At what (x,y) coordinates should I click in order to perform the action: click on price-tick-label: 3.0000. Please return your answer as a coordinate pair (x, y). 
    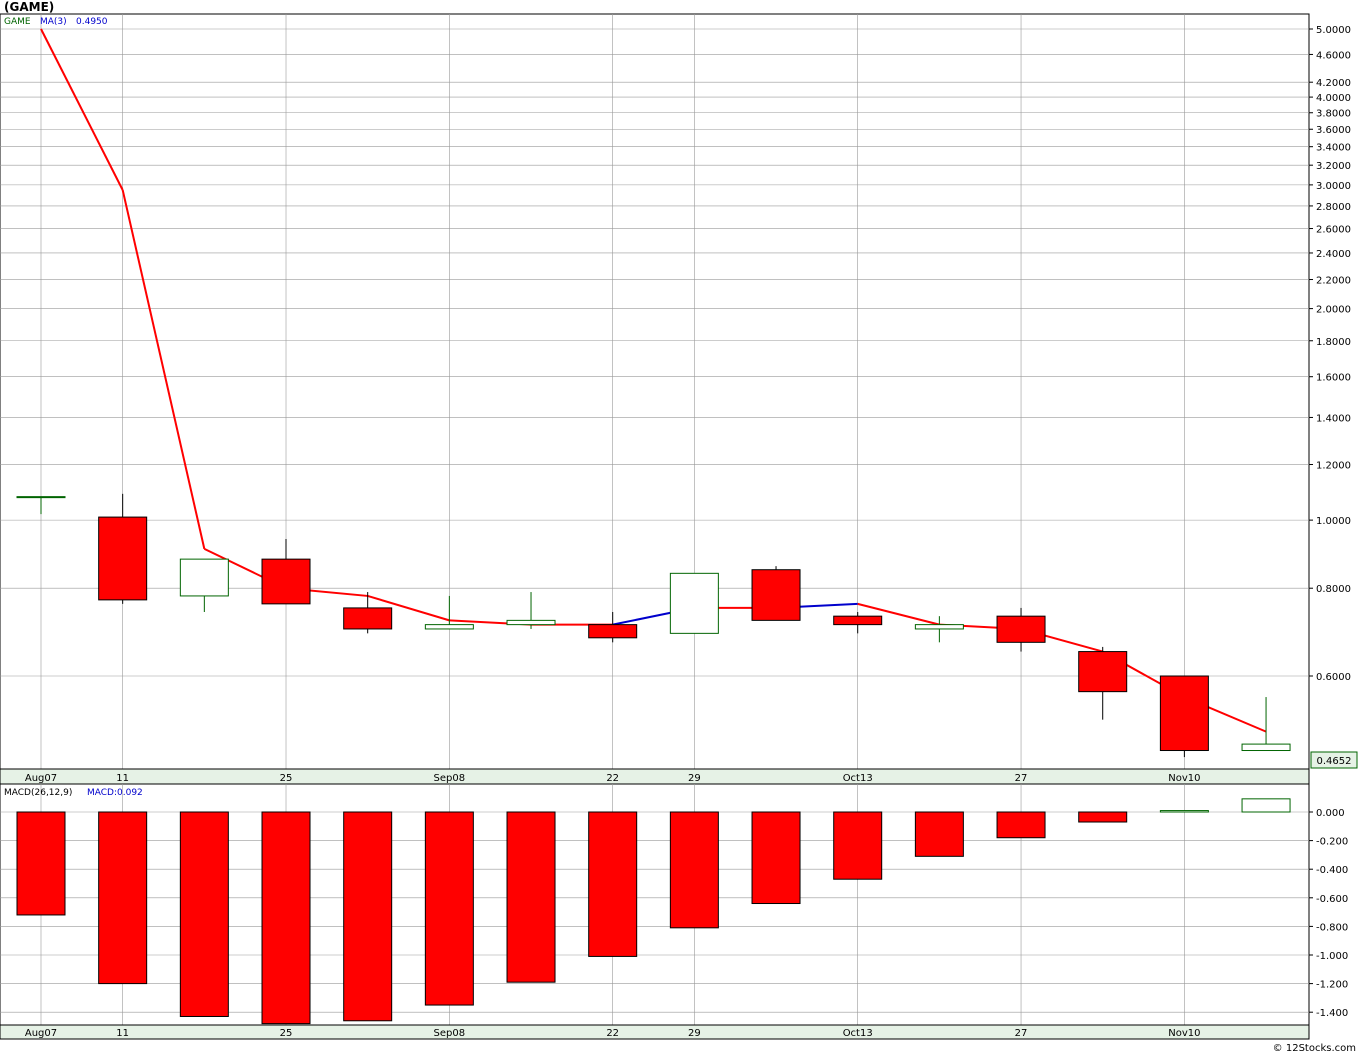
    Looking at the image, I should click on (1333, 186).